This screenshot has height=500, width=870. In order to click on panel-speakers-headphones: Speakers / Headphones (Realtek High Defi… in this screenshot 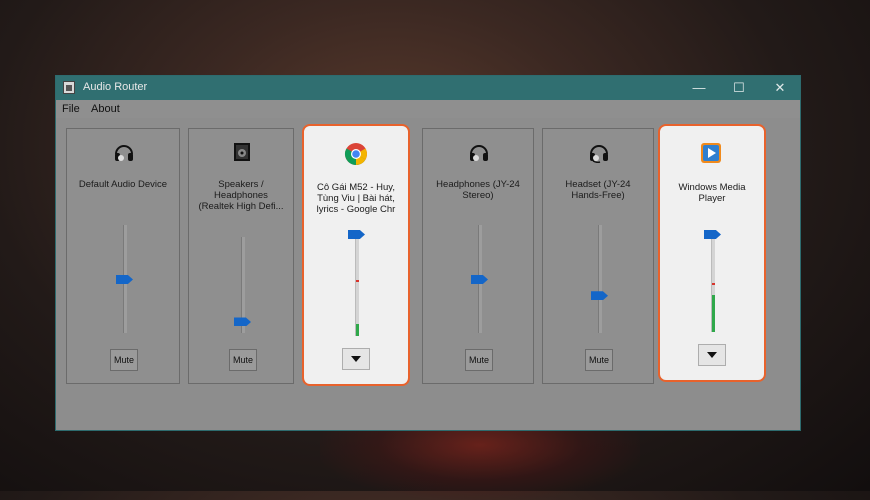, I will do `click(241, 256)`.